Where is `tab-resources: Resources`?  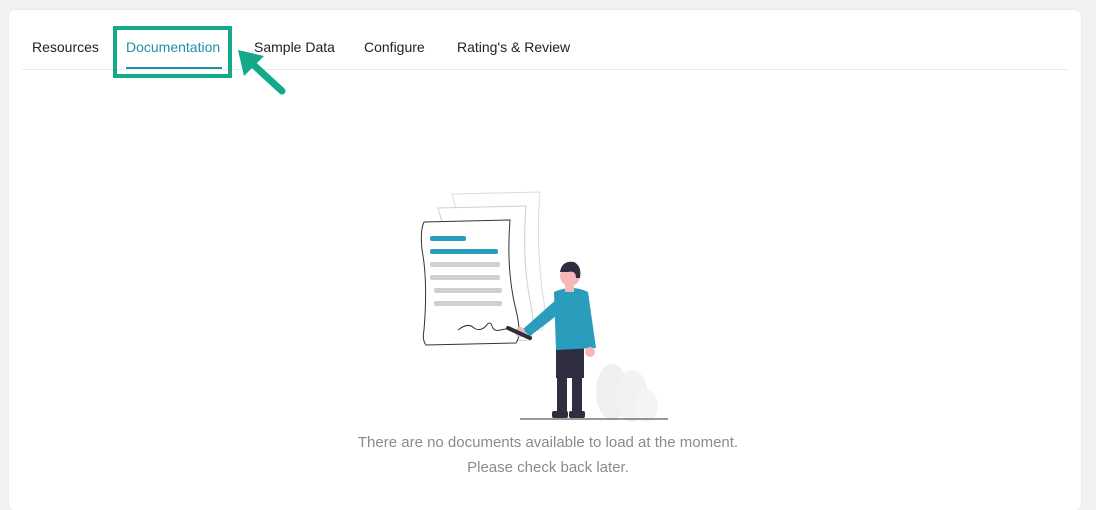
tab-resources: Resources is located at coordinates (65, 47).